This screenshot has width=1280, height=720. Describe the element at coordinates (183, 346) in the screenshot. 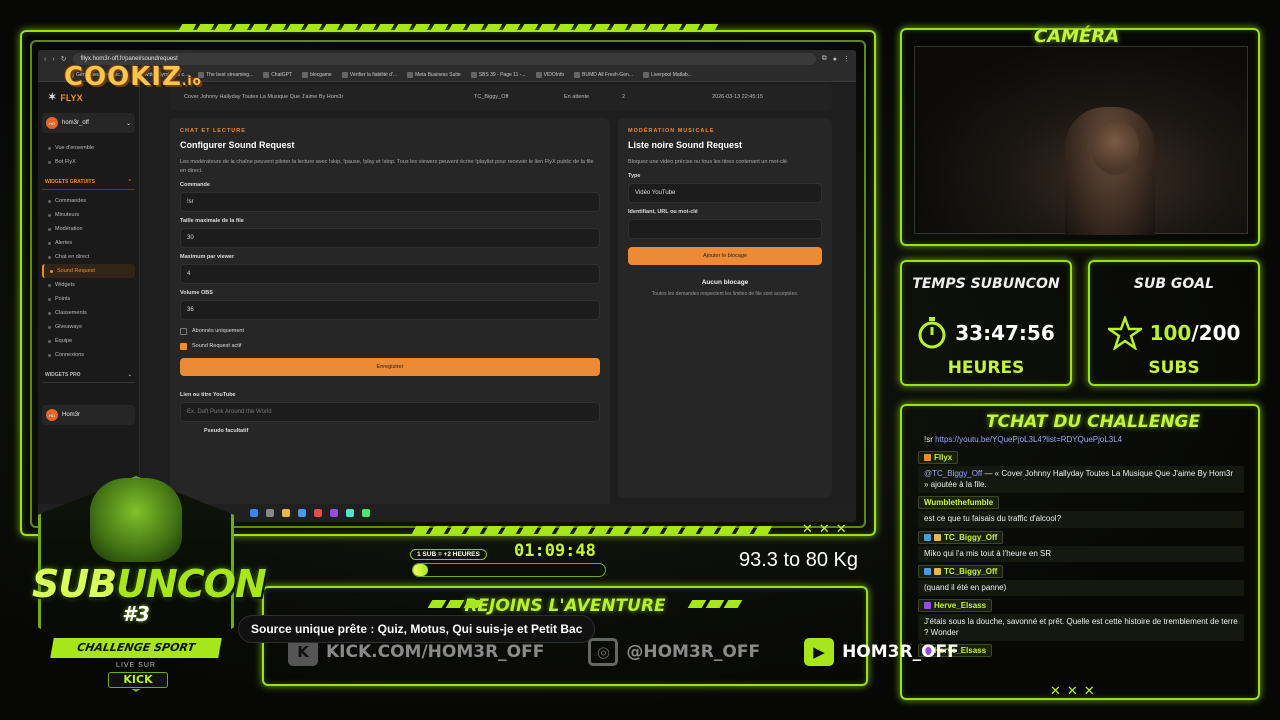

I see `checkbox-box-checked` at that location.